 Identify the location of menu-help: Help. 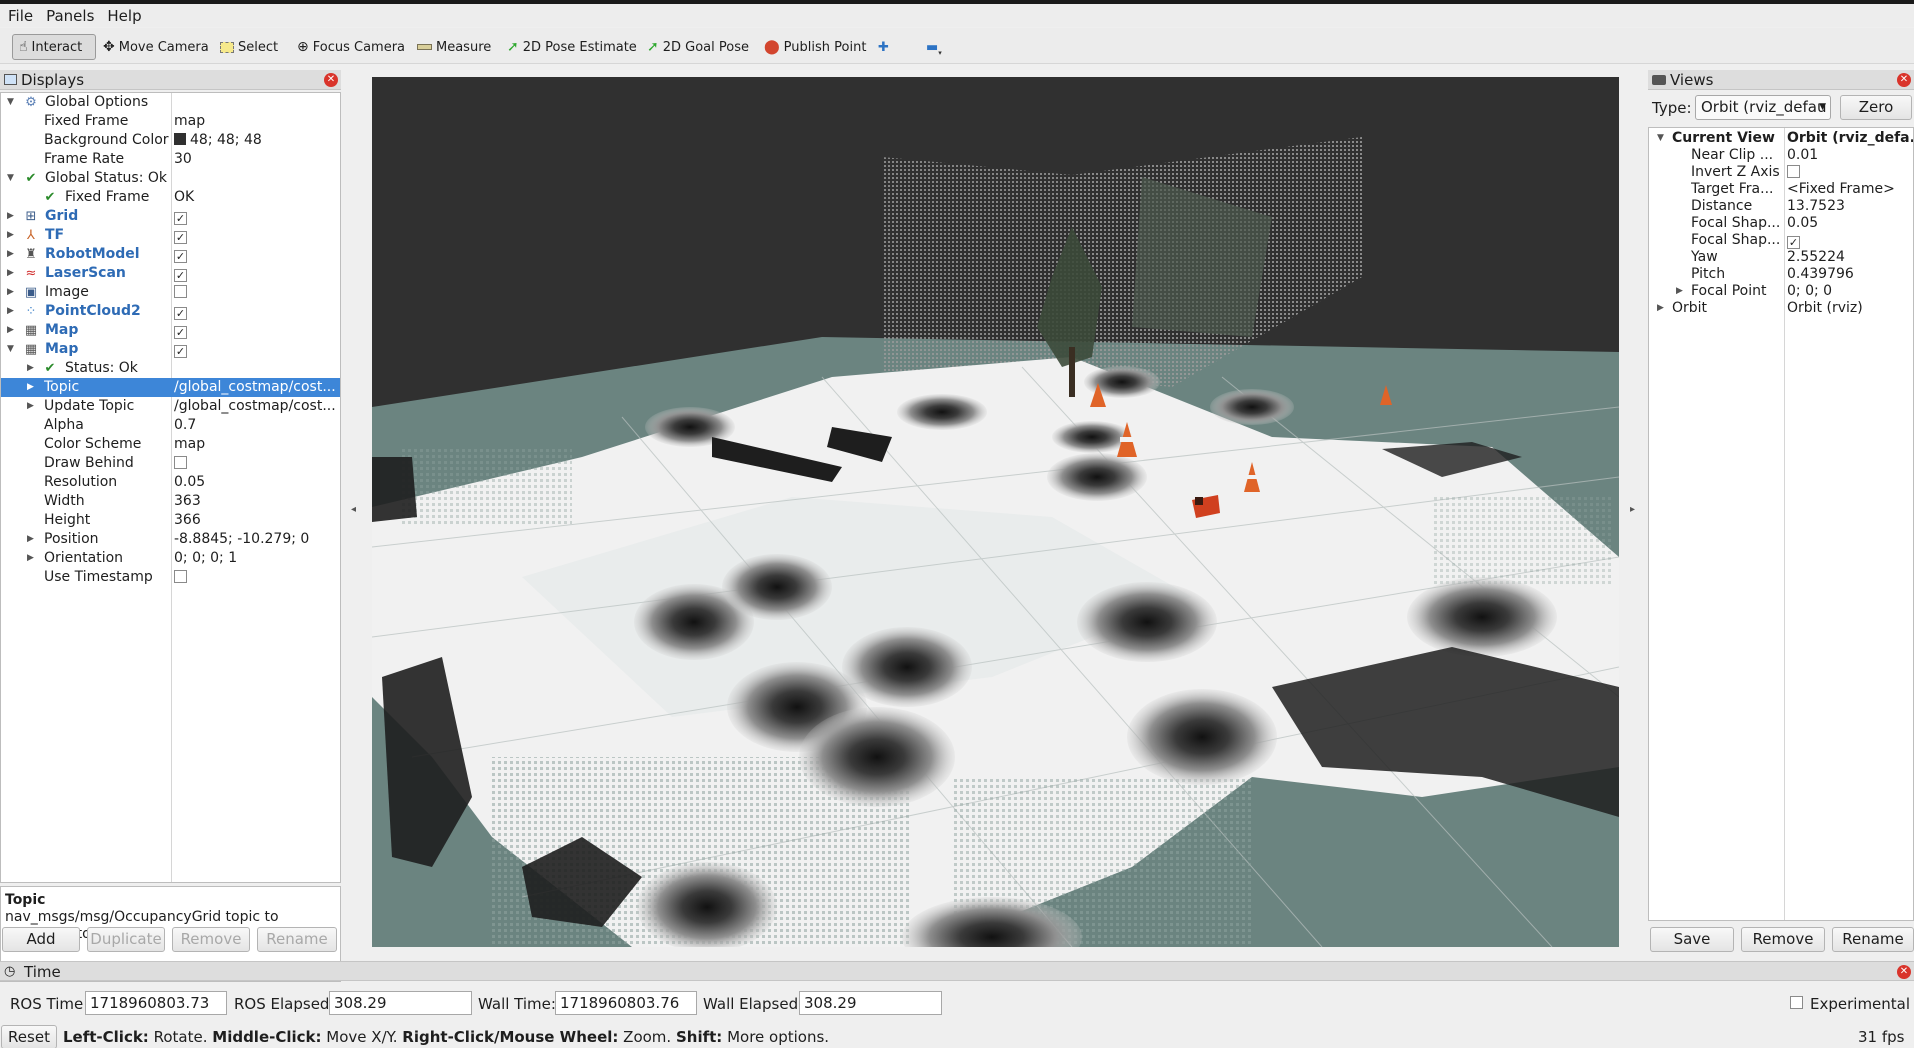
(124, 16).